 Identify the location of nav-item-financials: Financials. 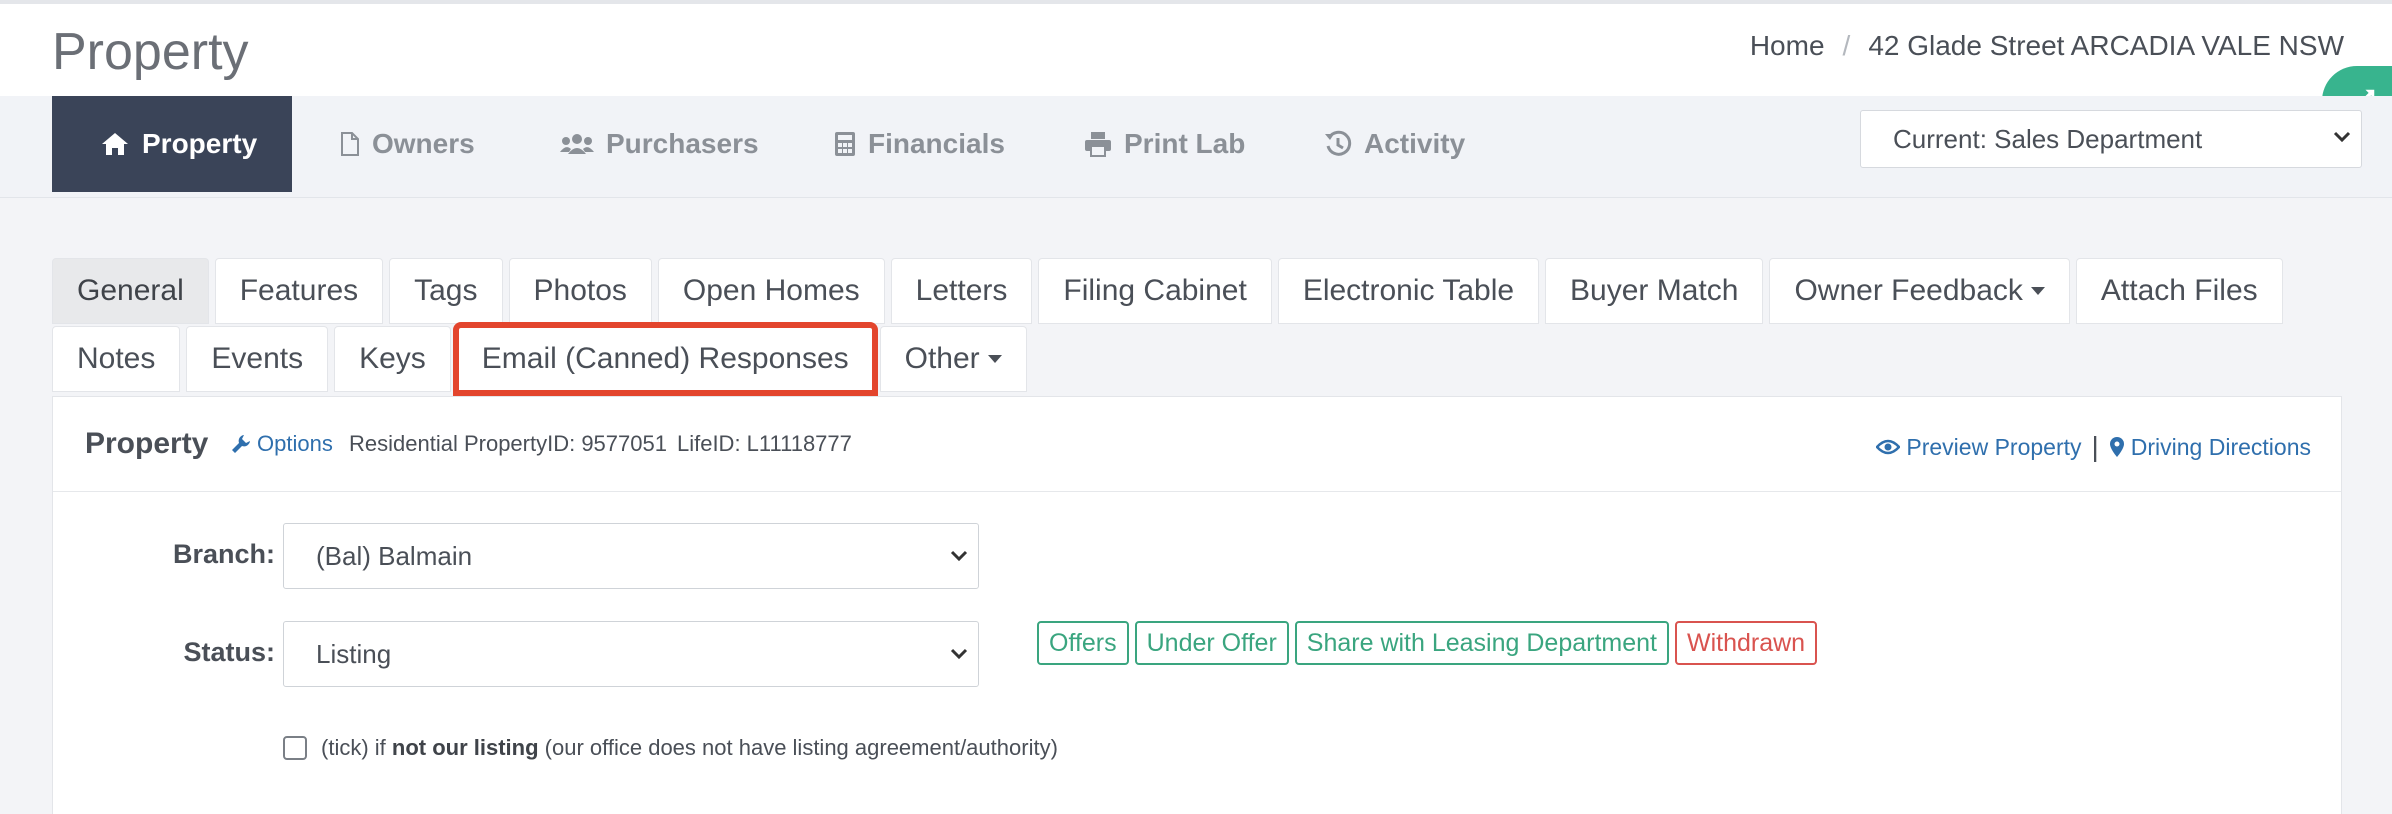
(919, 144).